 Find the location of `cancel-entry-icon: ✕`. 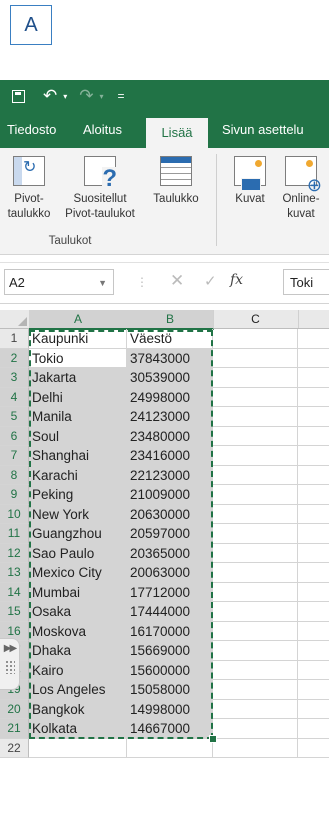

cancel-entry-icon: ✕ is located at coordinates (177, 281).